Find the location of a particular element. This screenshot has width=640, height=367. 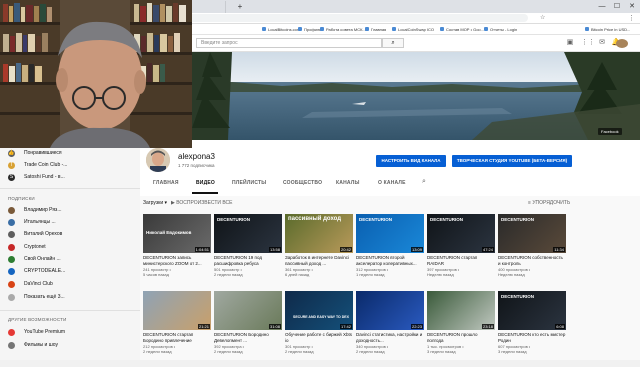

account-avatar is located at coordinates (622, 43).